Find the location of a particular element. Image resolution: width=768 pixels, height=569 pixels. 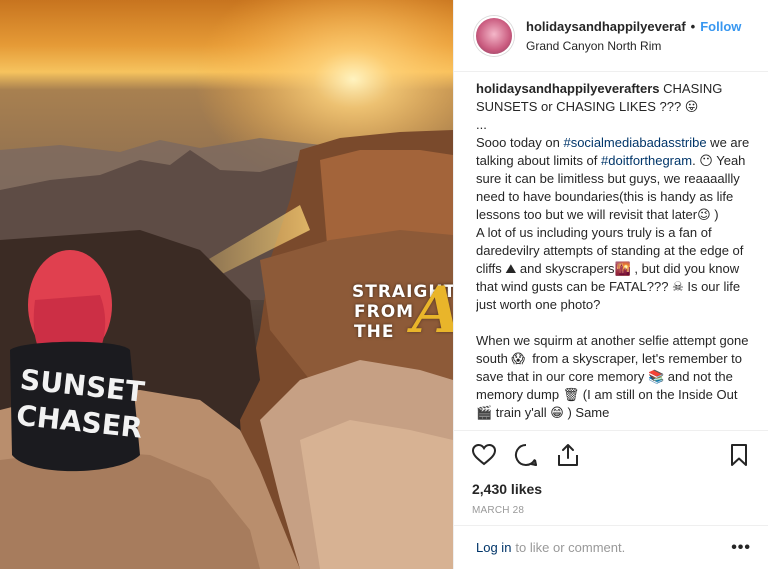

header-line: holidaysandhappilyeveraf • Follow is located at coordinates (633, 26).